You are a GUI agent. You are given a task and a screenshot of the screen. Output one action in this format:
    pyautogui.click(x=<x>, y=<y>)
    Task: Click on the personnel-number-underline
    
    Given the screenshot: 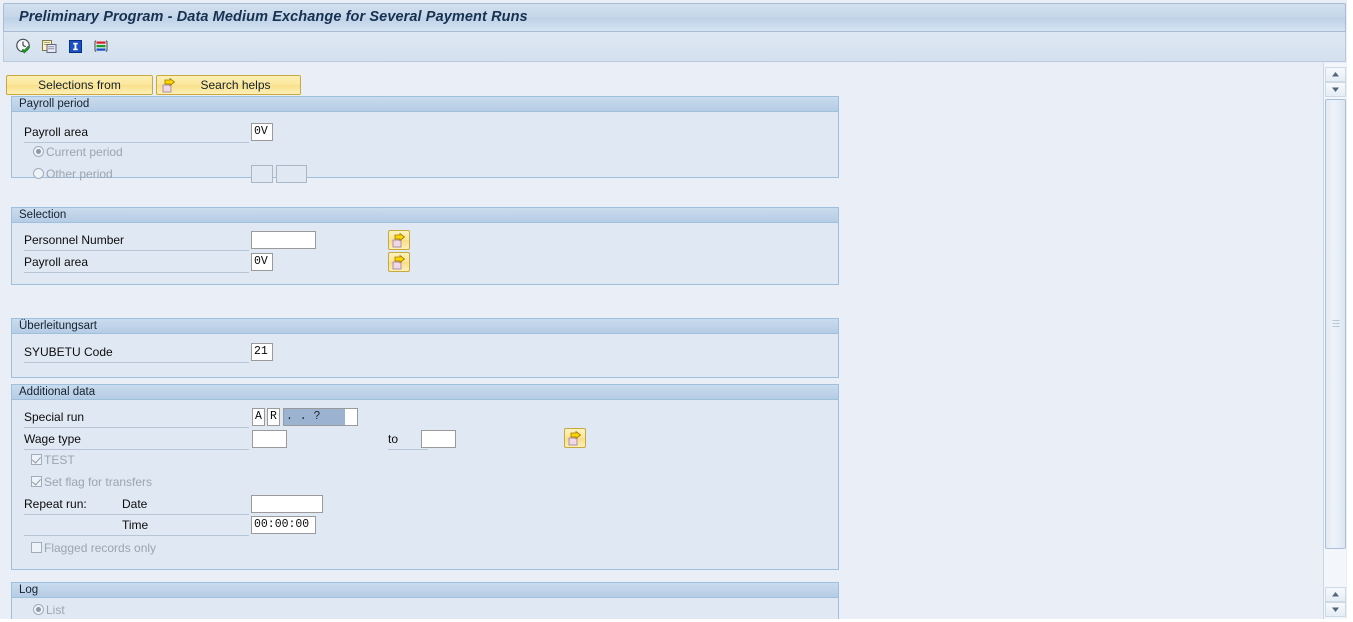 What is the action you would take?
    pyautogui.click(x=136, y=250)
    